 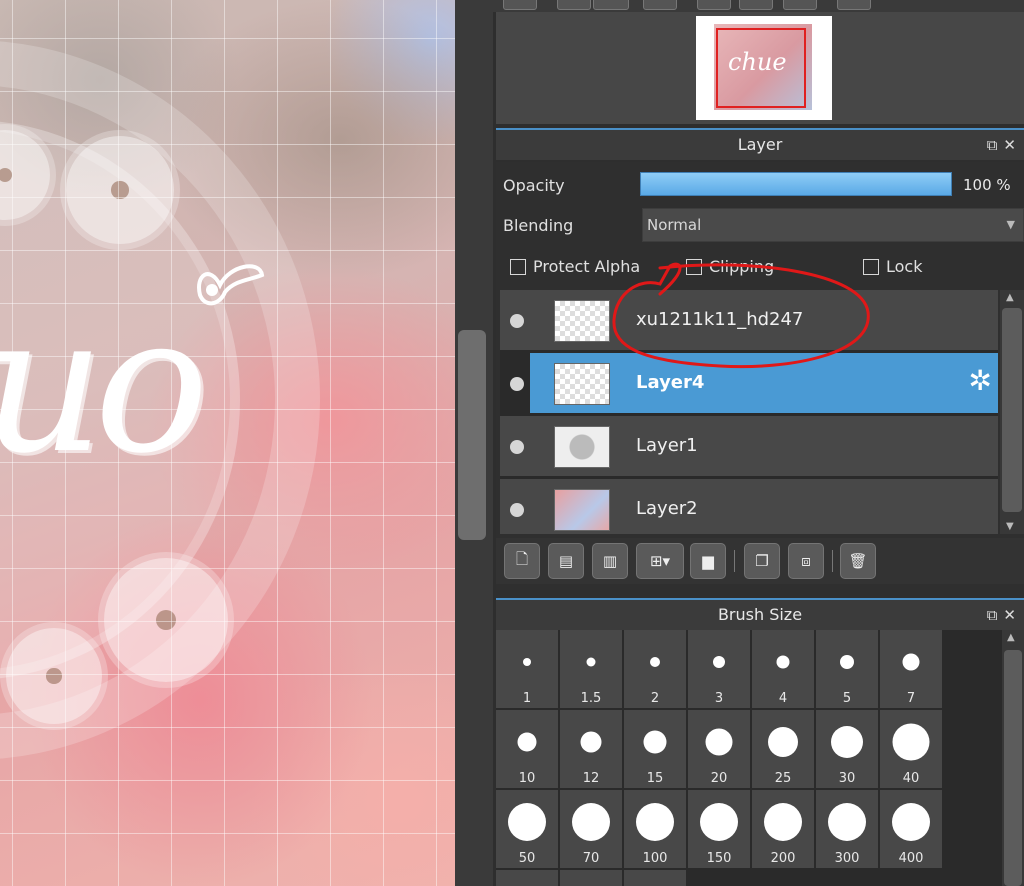 What do you see at coordinates (610, 561) in the screenshot?
I see `new-1bit-layer-icon: ▥` at bounding box center [610, 561].